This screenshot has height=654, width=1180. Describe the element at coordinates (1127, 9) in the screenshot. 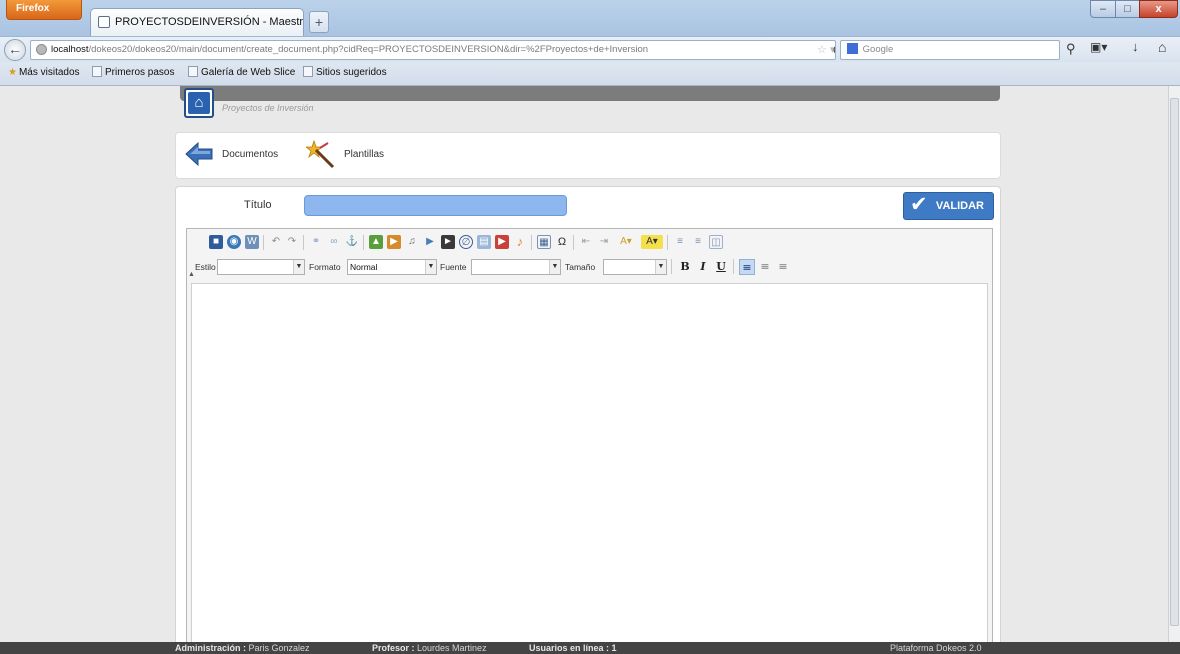

I see `maximize-window-button: □` at that location.